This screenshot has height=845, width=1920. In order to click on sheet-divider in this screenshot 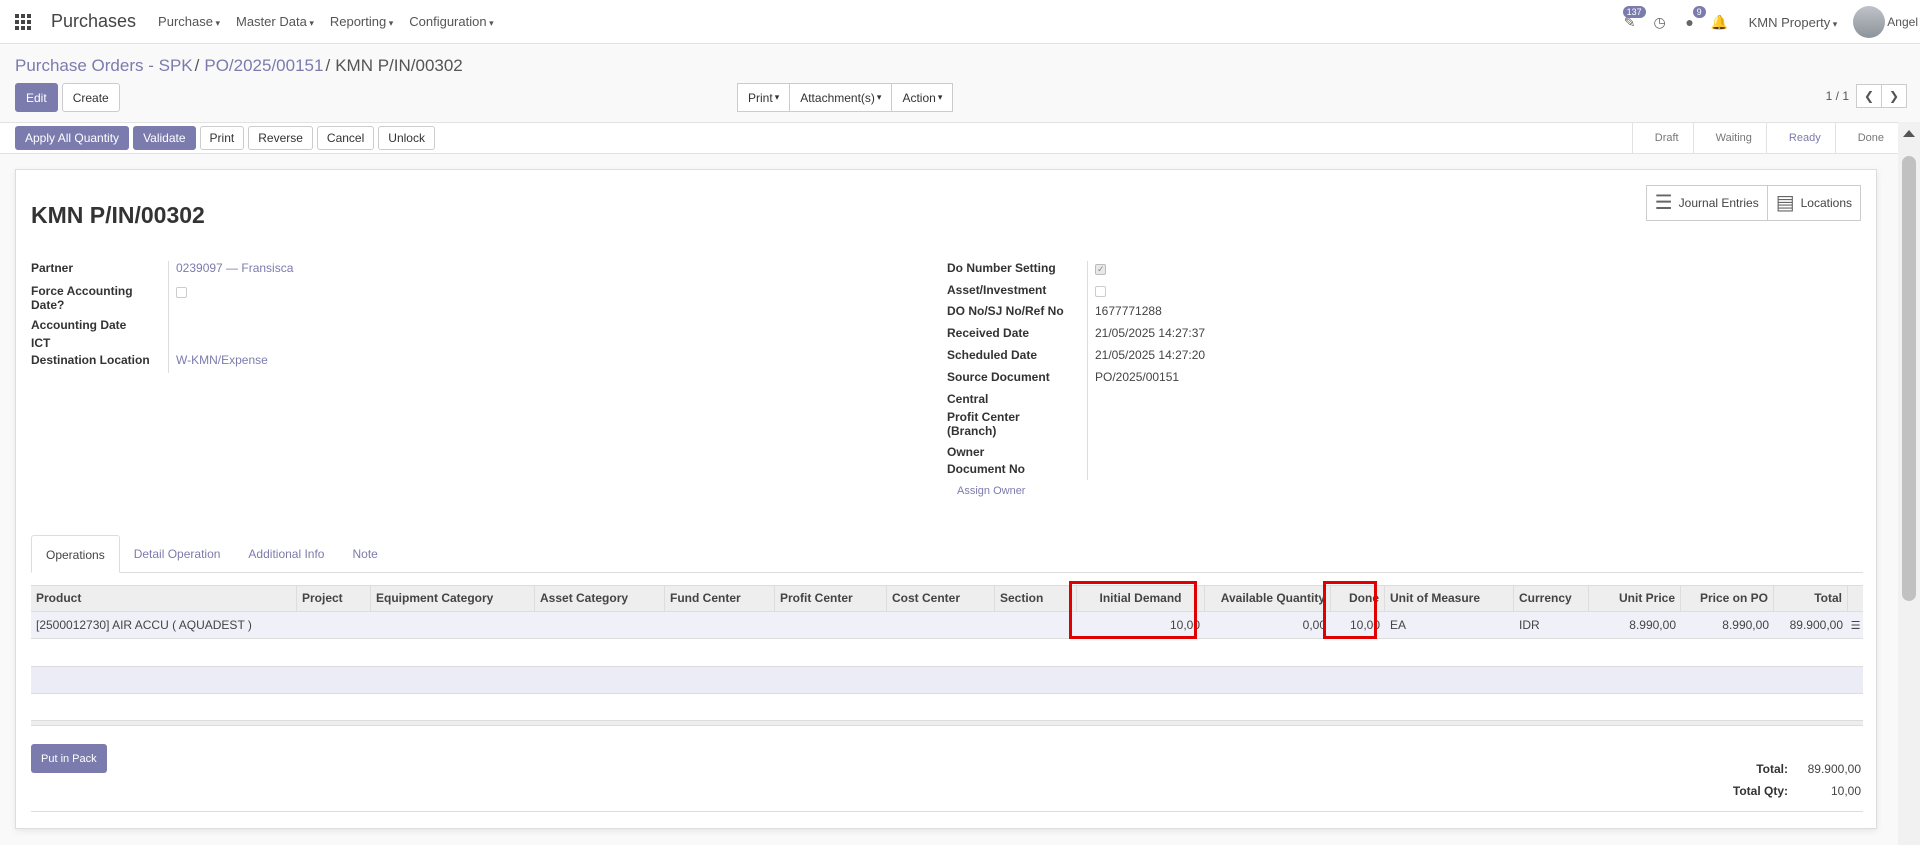, I will do `click(947, 811)`.